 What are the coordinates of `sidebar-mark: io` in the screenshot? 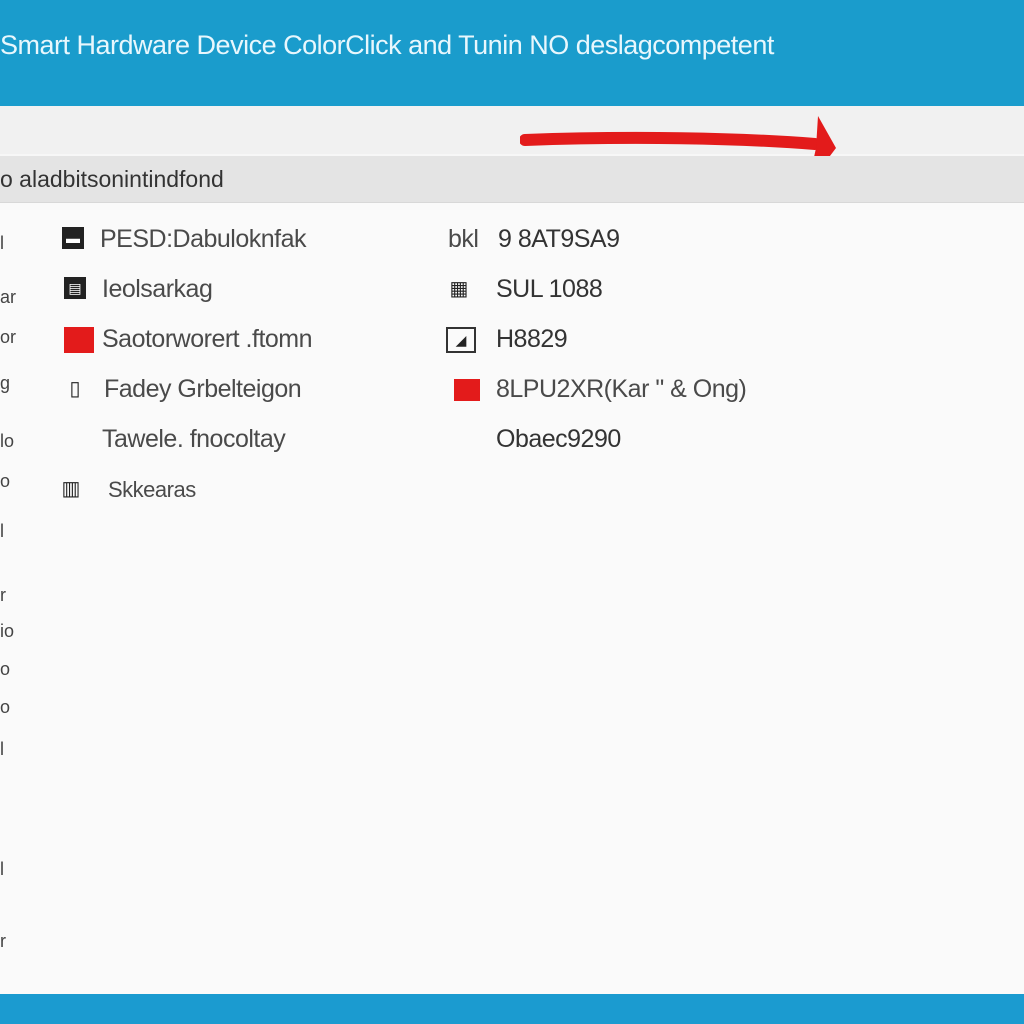 It's located at (11, 631).